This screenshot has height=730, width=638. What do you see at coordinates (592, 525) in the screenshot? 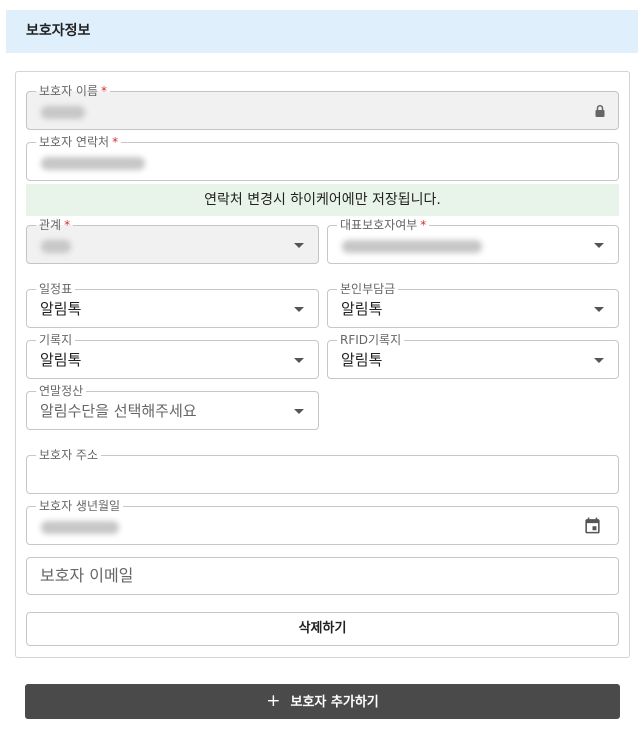
I see `calendar-icon` at bounding box center [592, 525].